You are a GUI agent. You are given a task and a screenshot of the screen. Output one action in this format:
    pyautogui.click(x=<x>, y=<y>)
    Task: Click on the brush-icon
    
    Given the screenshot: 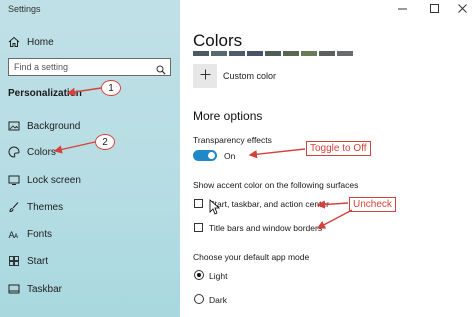 What is the action you would take?
    pyautogui.click(x=14, y=207)
    